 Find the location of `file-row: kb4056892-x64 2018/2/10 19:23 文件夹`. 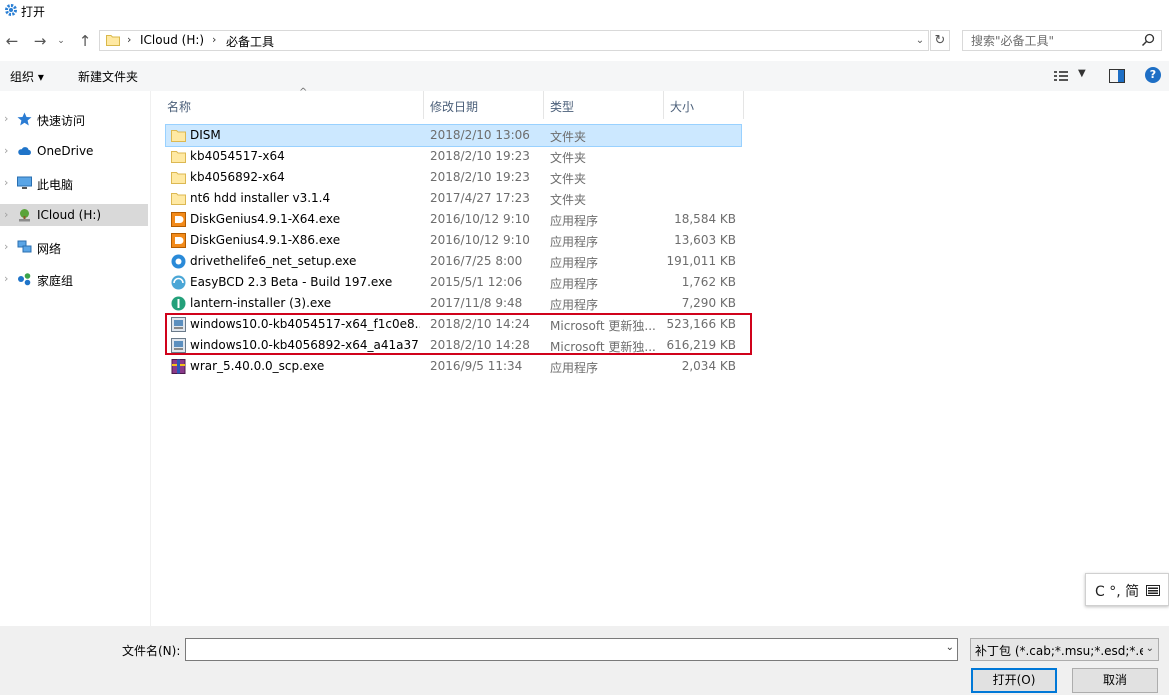

file-row: kb4056892-x64 2018/2/10 19:23 文件夹 is located at coordinates (453, 177).